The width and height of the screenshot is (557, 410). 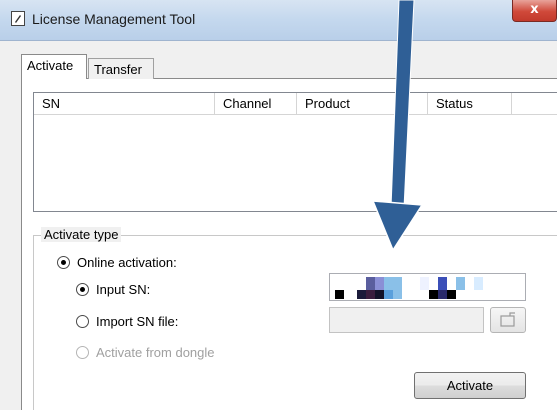 What do you see at coordinates (470, 385) in the screenshot?
I see `activate-button: Activate` at bounding box center [470, 385].